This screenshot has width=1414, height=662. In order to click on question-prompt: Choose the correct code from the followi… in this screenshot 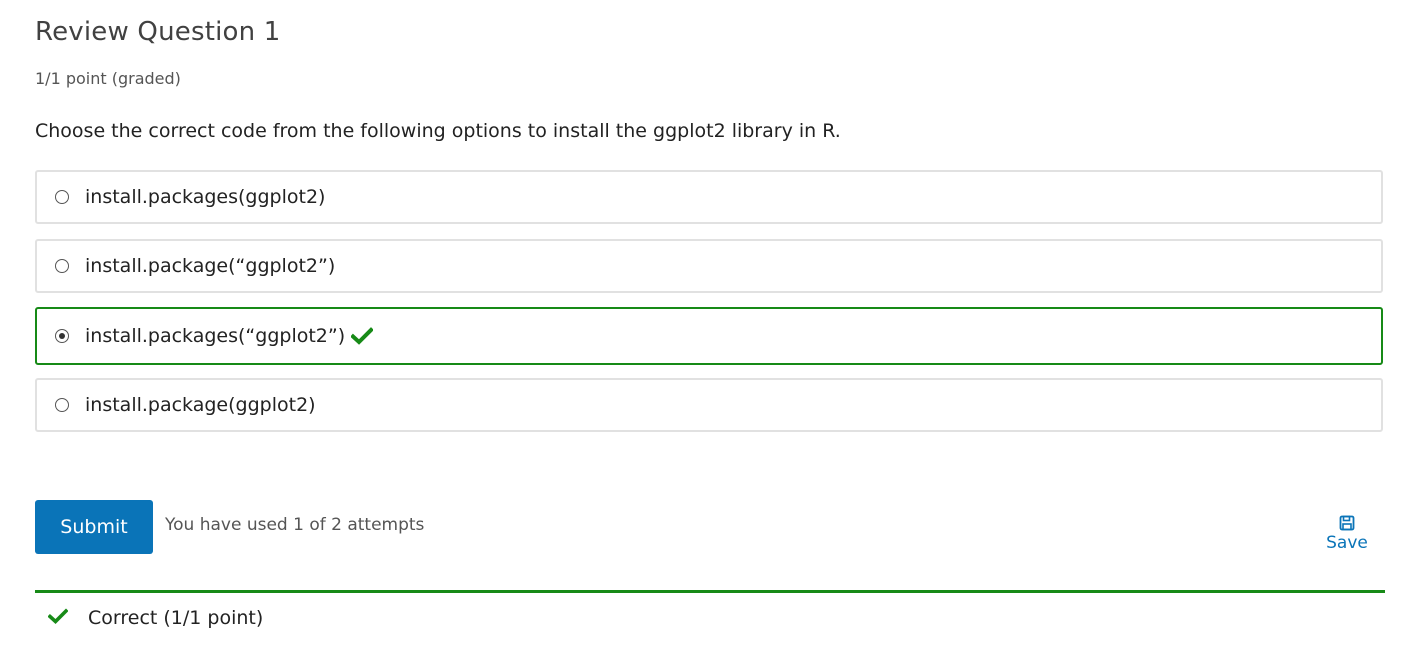, I will do `click(438, 131)`.